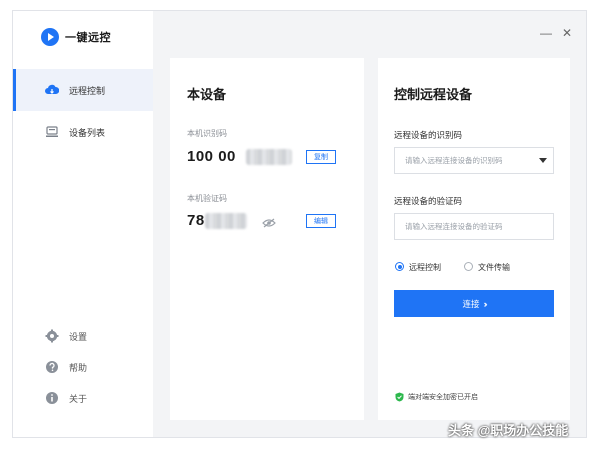  What do you see at coordinates (494, 267) in the screenshot?
I see `mode-file-transfer-label: 文件传输` at bounding box center [494, 267].